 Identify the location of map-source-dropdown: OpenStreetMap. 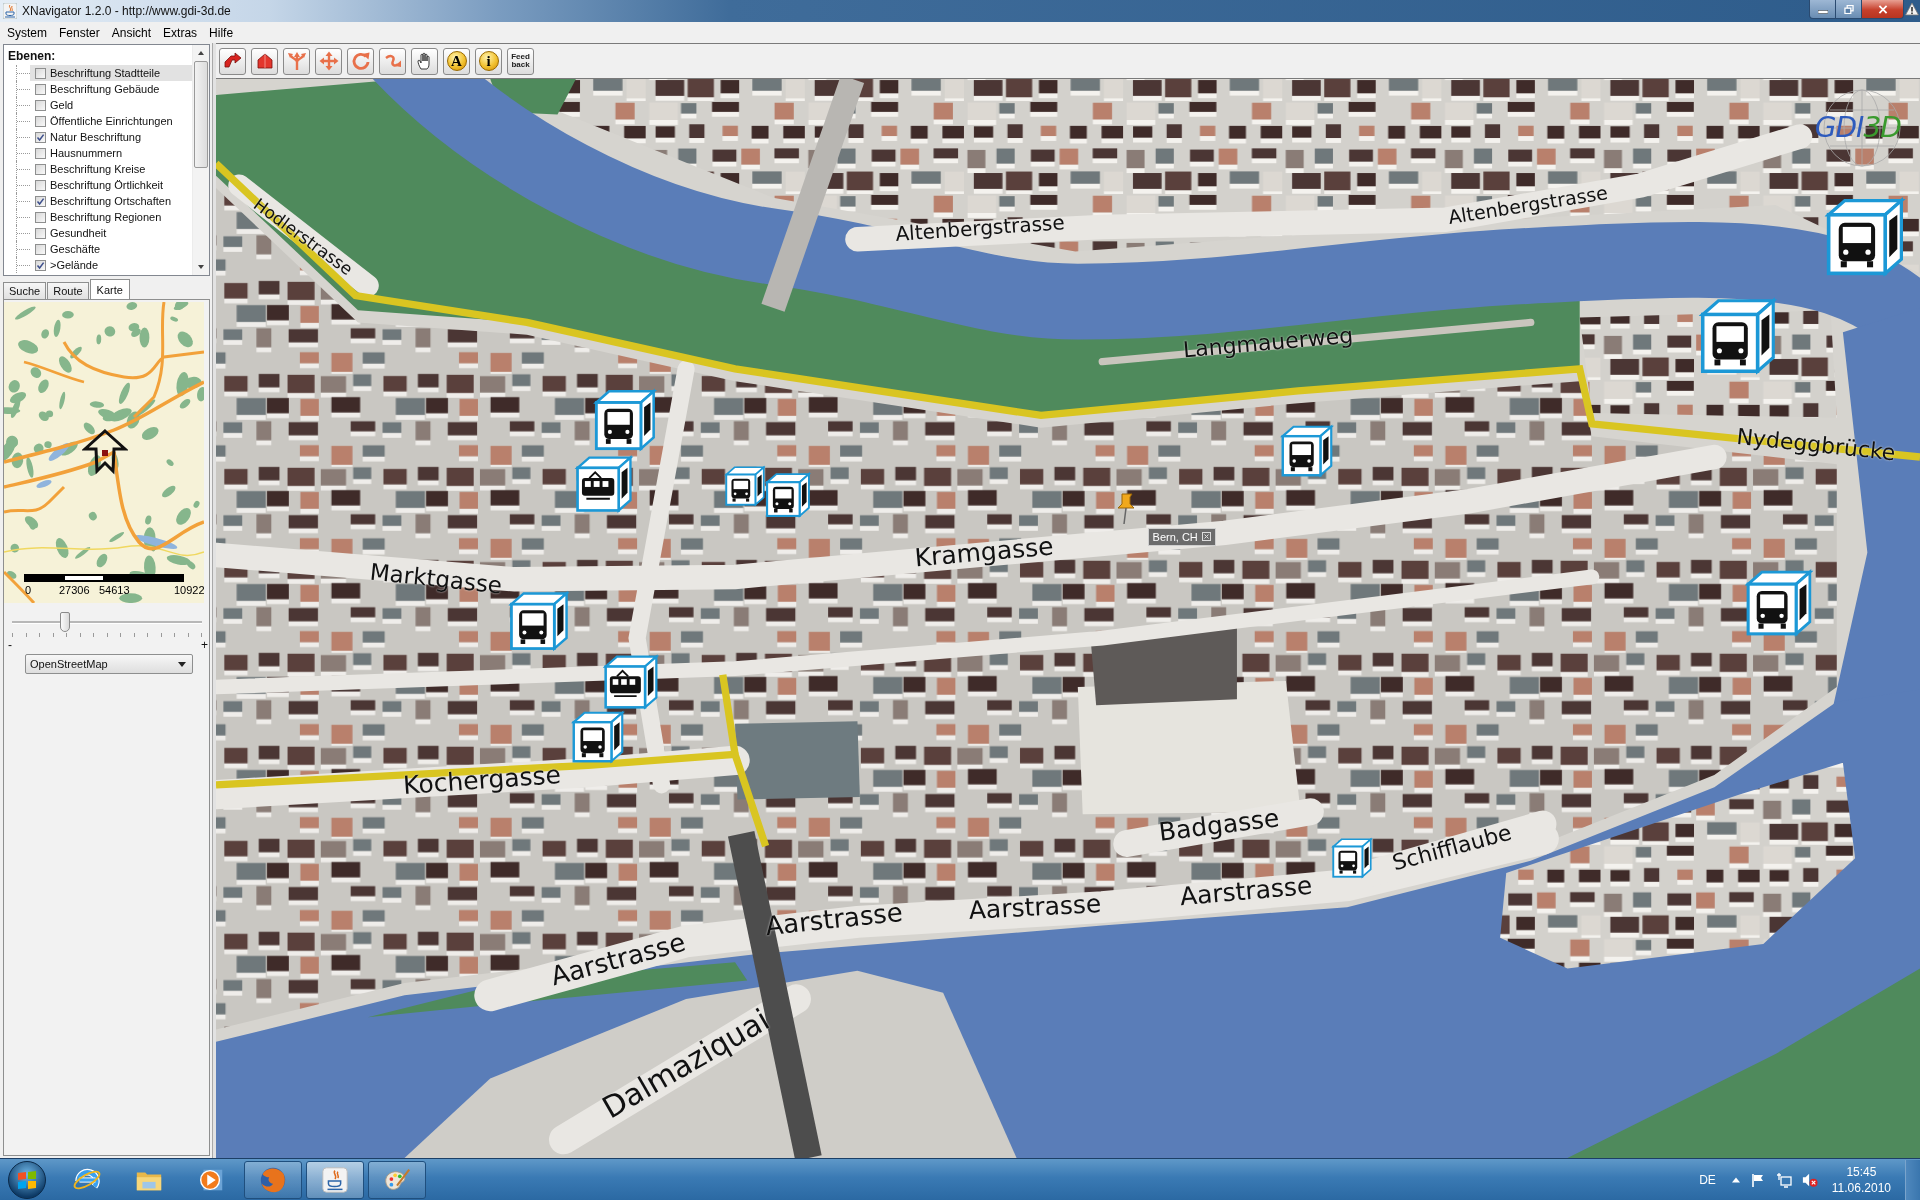
(109, 664).